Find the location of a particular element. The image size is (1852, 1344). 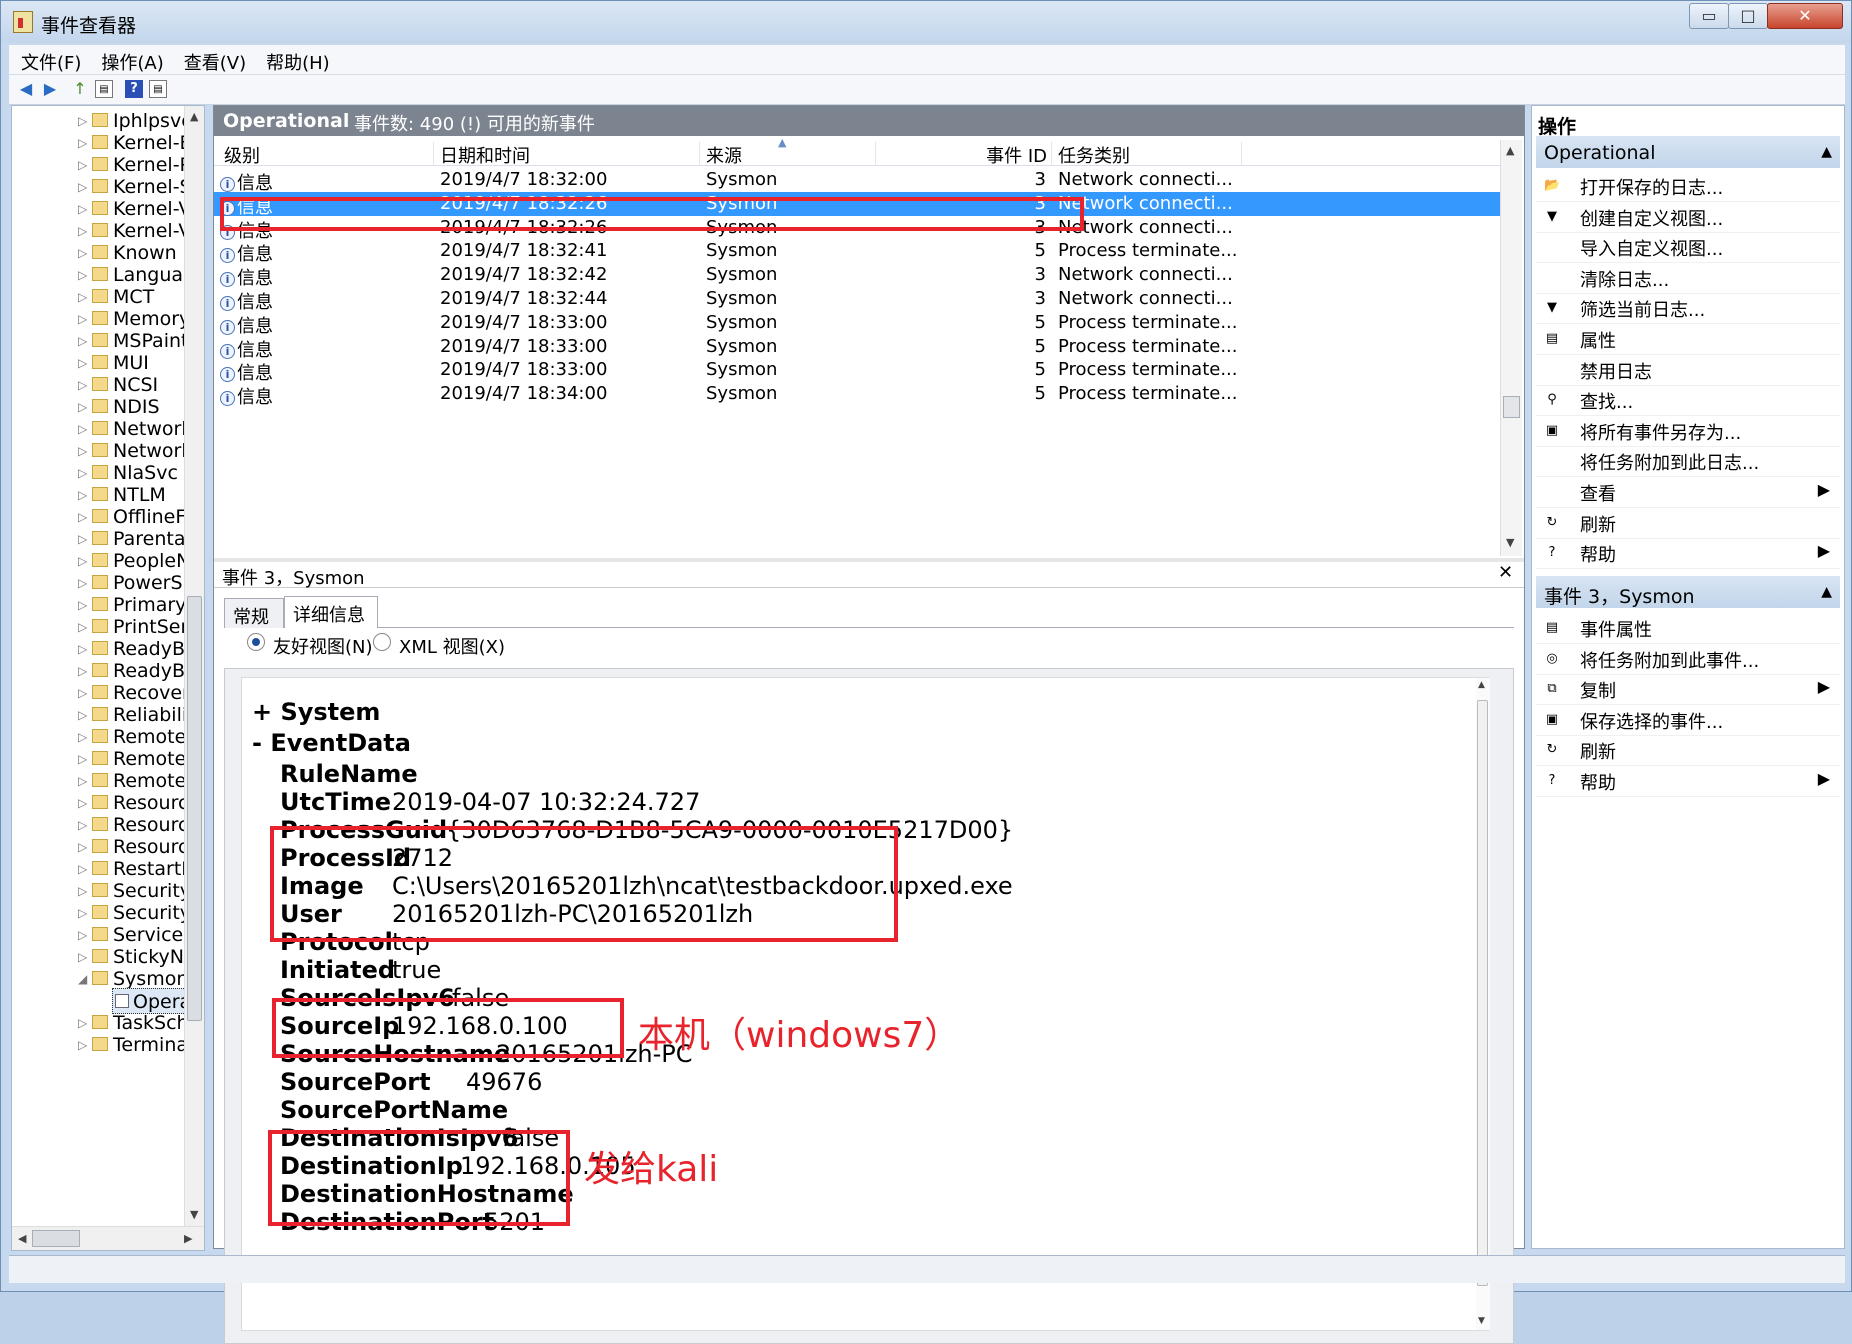

action-item: 禁用日志 is located at coordinates (1688, 370).